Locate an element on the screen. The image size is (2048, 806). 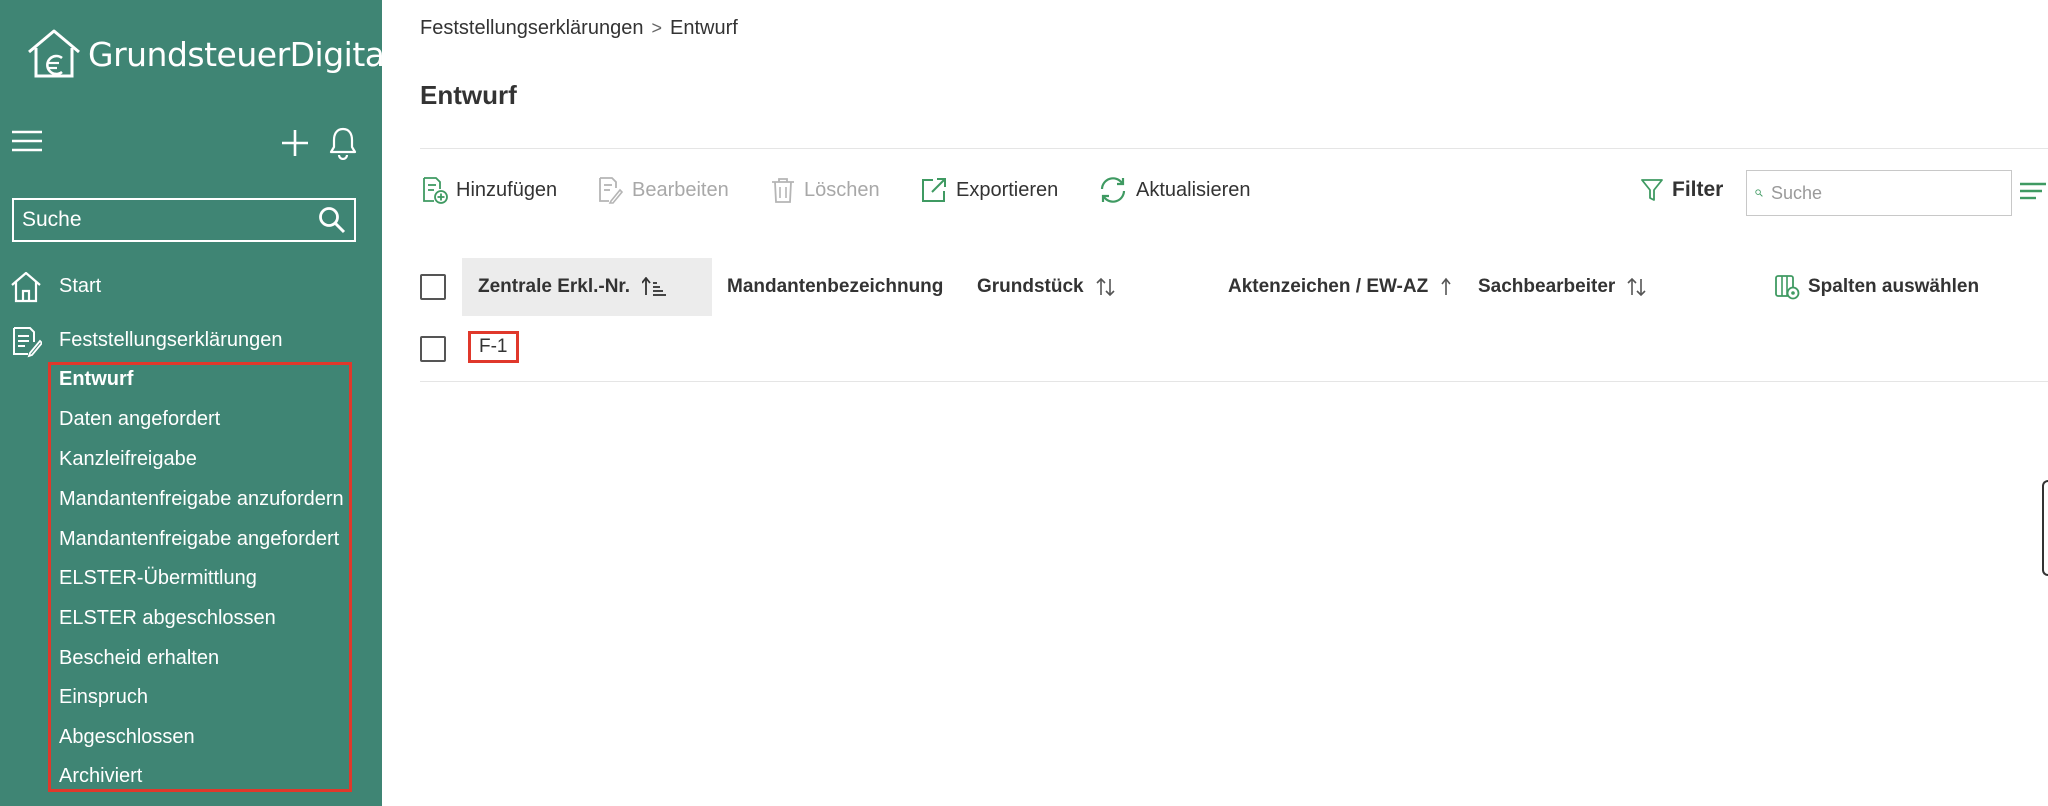
sidebar-item-start: Start is located at coordinates (191, 286).